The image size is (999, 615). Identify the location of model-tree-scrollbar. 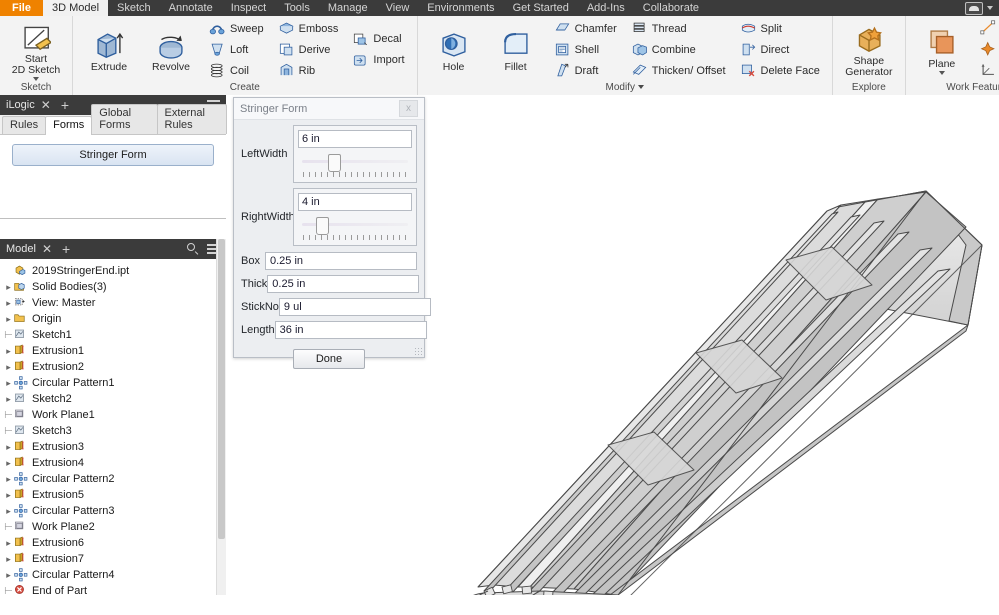
(221, 417).